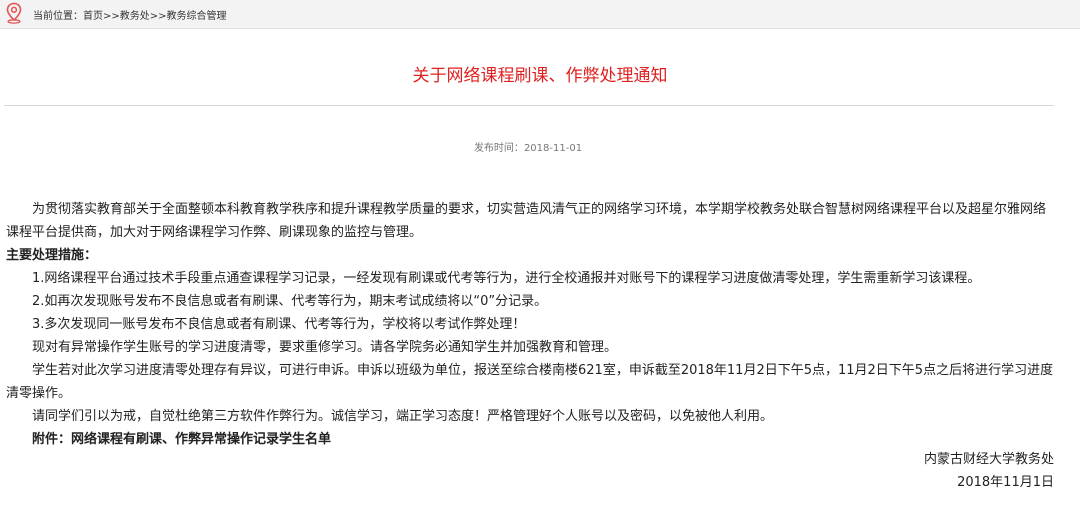 The height and width of the screenshot is (507, 1080). I want to click on location-bar: 当前位置：首页>>教务处>>教务综合管理, so click(540, 14).